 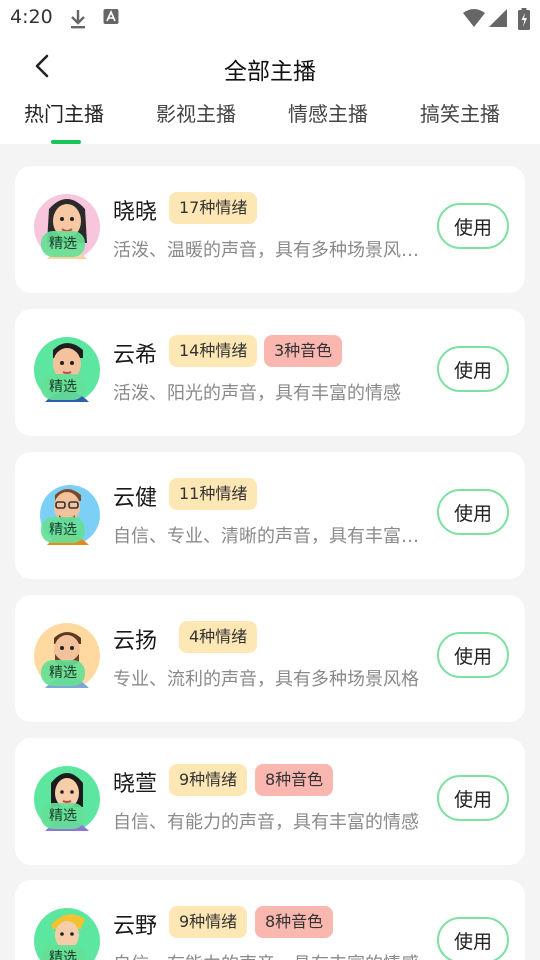 I want to click on status-time: 4:20, so click(x=31, y=17).